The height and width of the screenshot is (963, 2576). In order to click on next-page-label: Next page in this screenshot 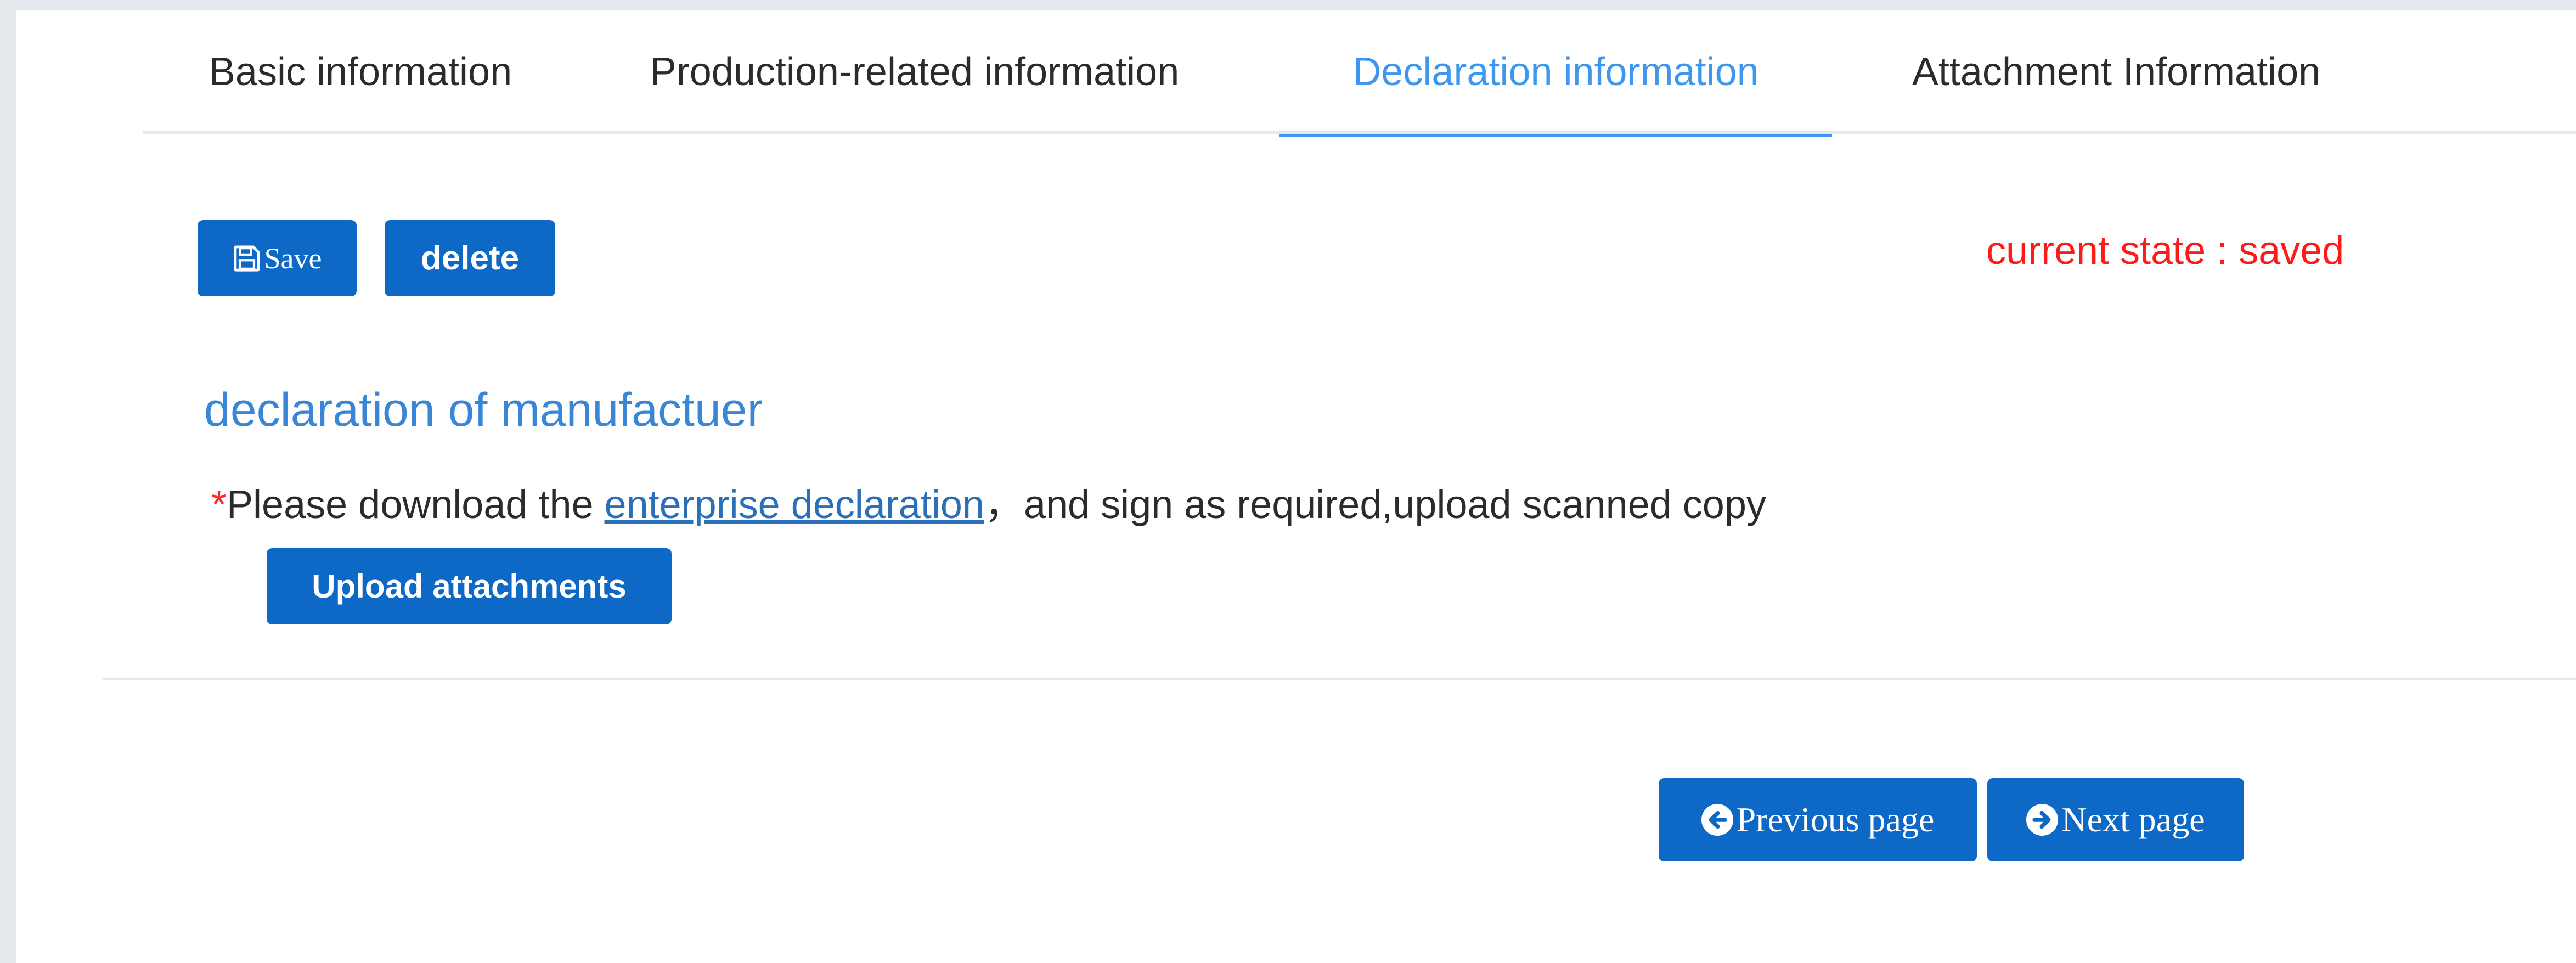, I will do `click(2133, 820)`.